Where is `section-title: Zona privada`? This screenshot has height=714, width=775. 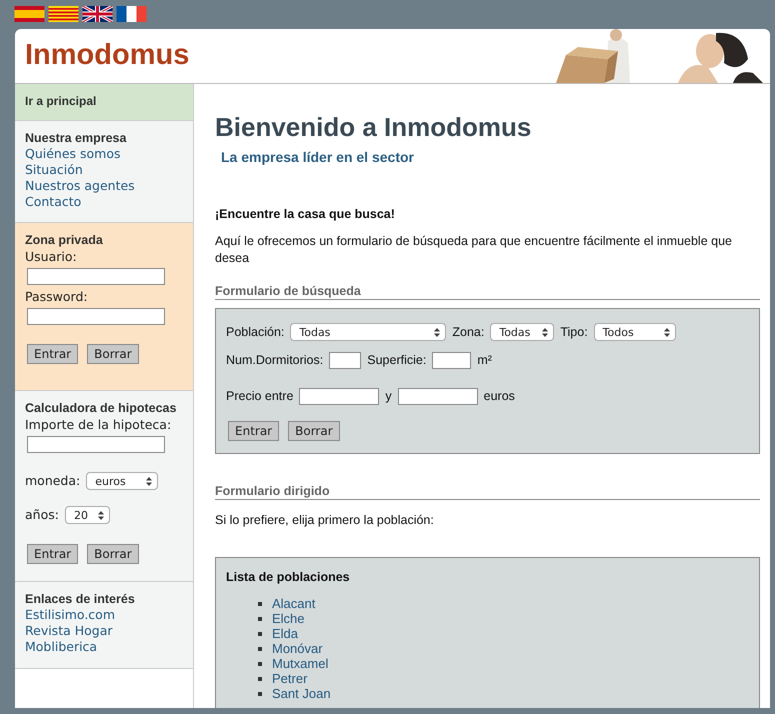 section-title: Zona privada is located at coordinates (64, 240).